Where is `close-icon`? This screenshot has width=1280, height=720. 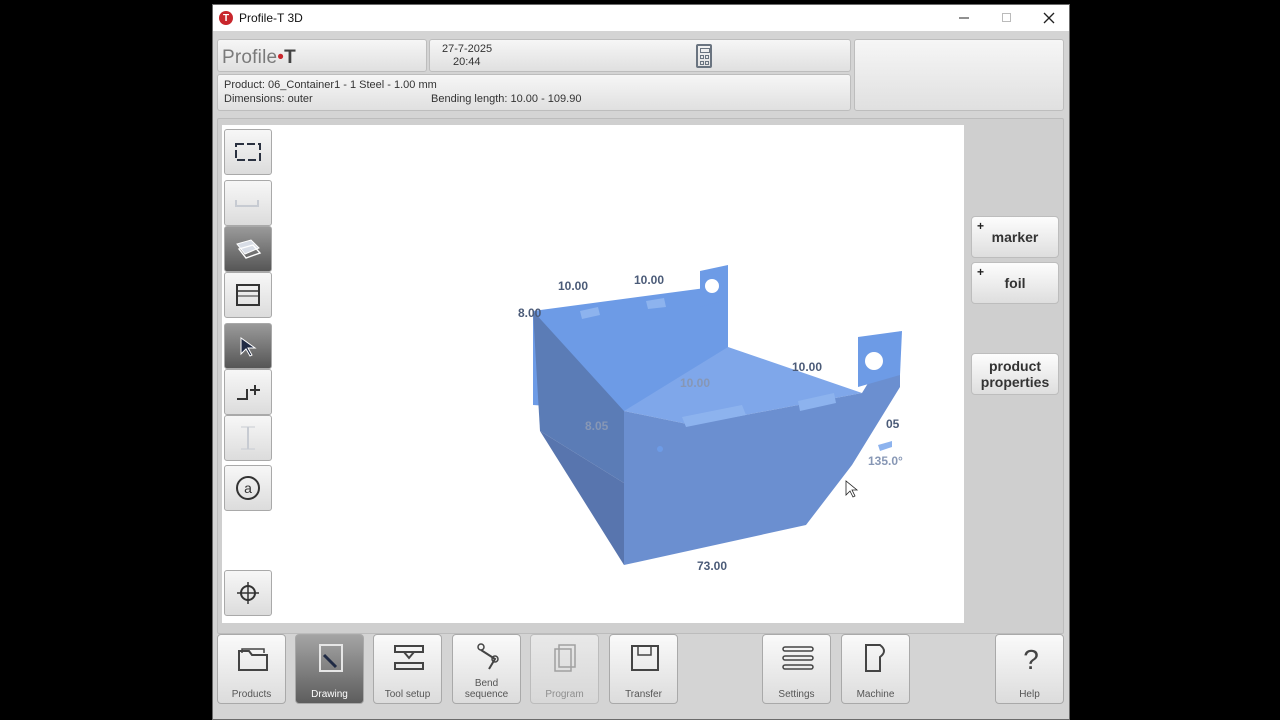 close-icon is located at coordinates (1049, 18).